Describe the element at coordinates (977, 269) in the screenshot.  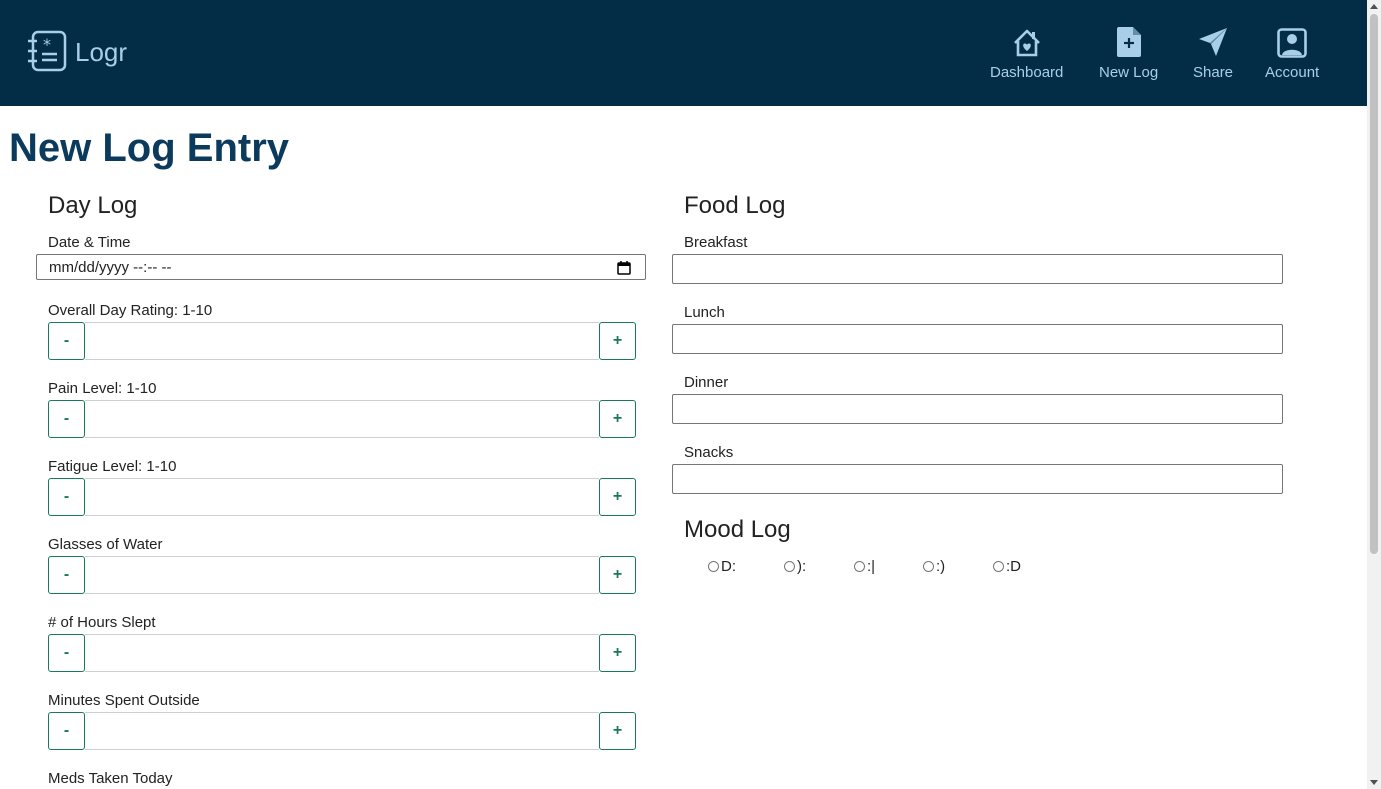
I see `breakfast-input` at that location.